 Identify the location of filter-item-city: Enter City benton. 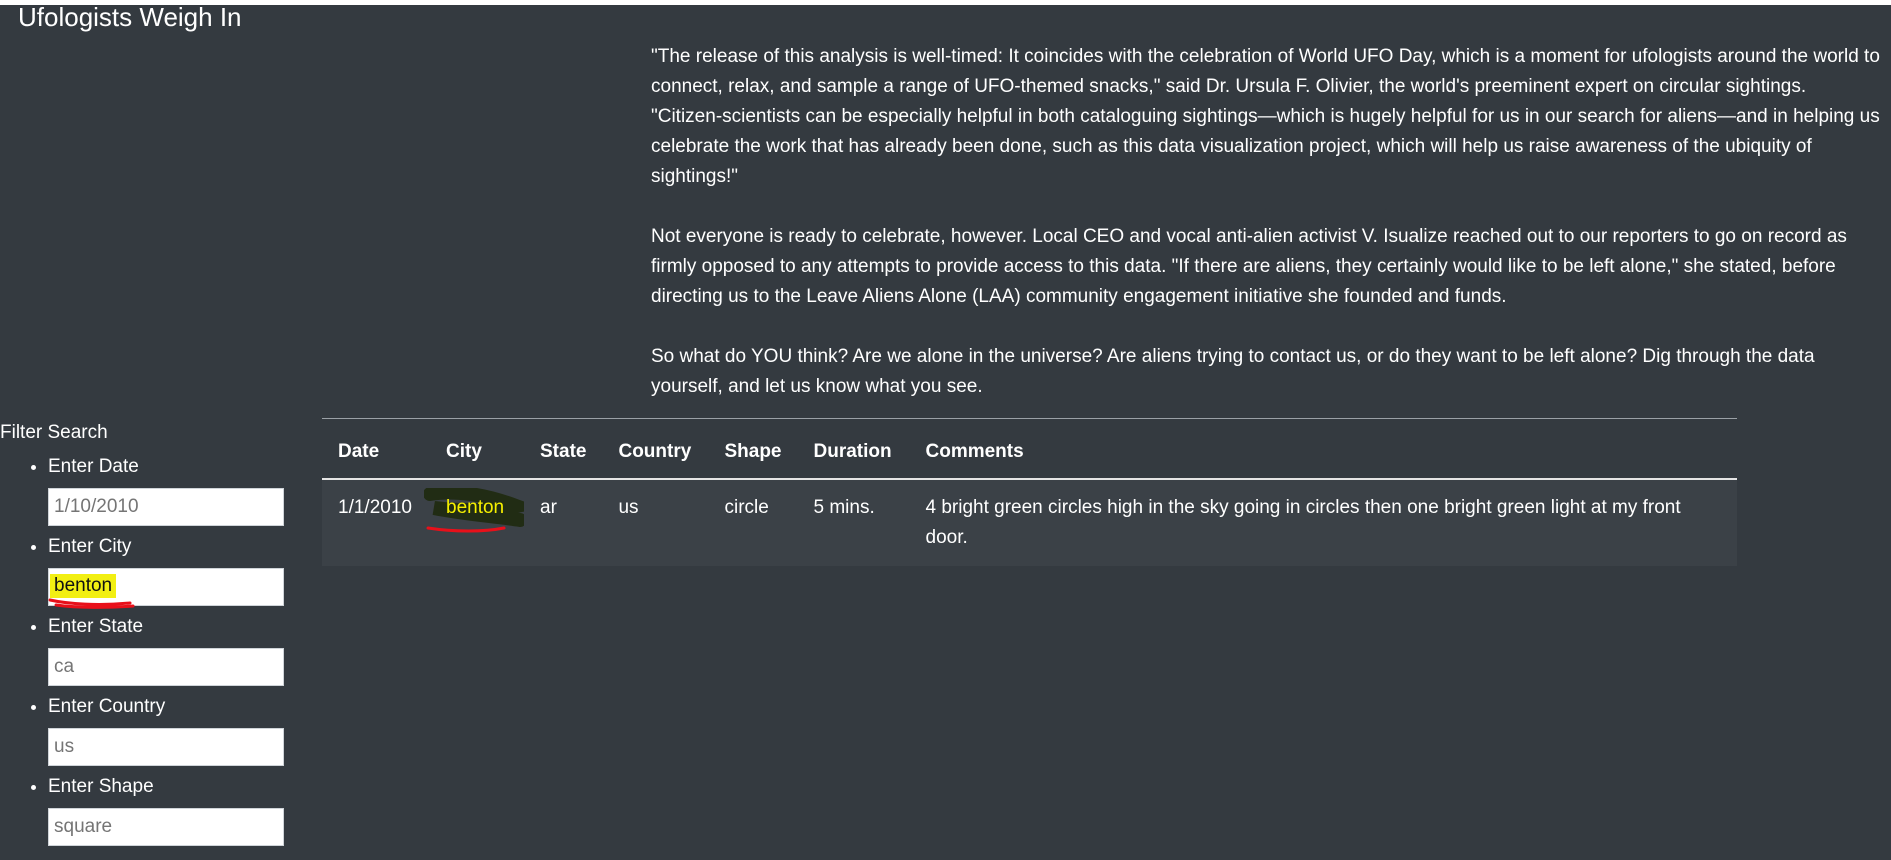
(174, 571).